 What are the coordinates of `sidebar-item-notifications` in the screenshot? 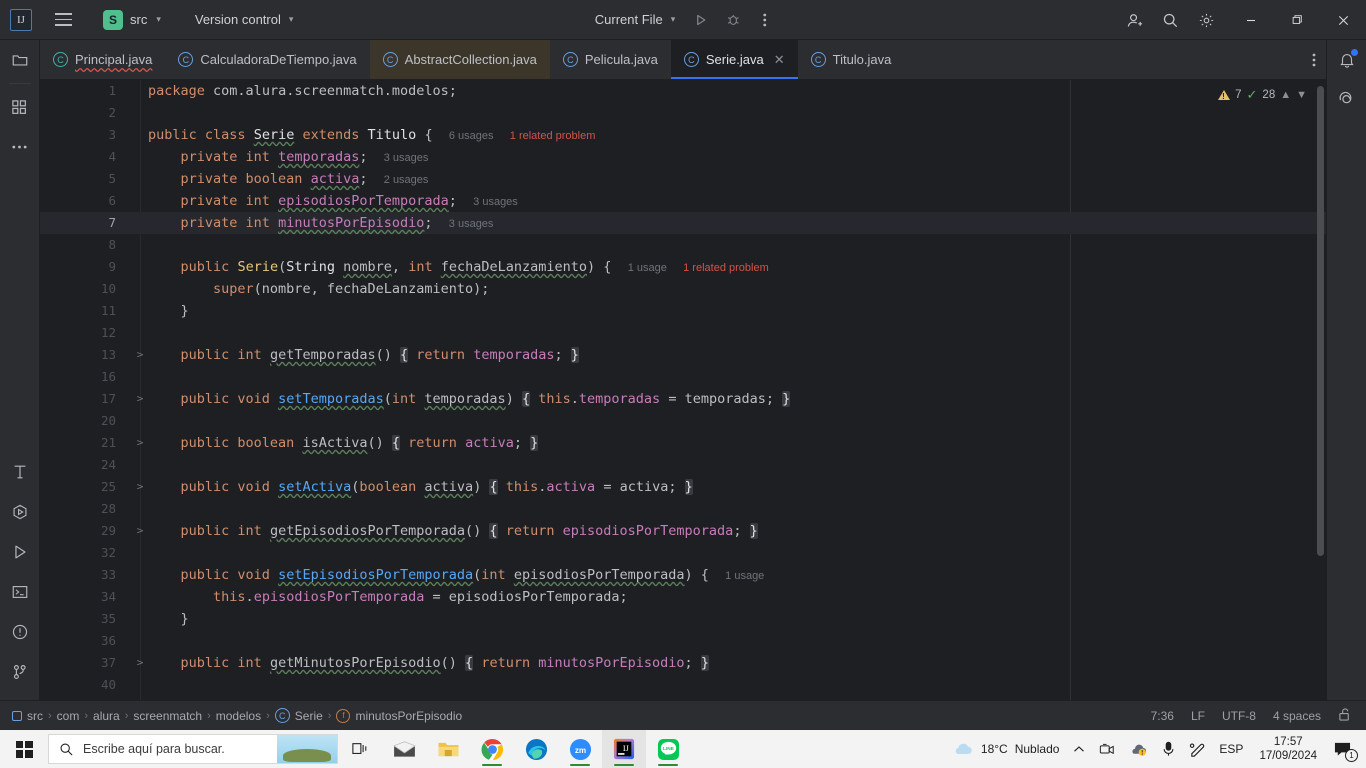 It's located at (1346, 60).